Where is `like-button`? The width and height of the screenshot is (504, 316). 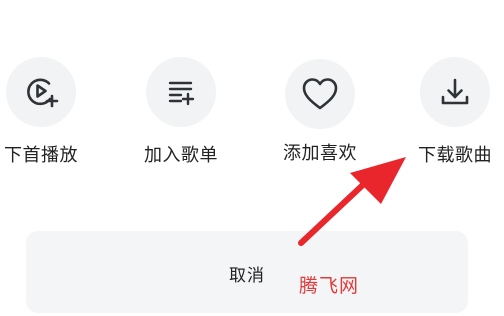 like-button is located at coordinates (320, 94).